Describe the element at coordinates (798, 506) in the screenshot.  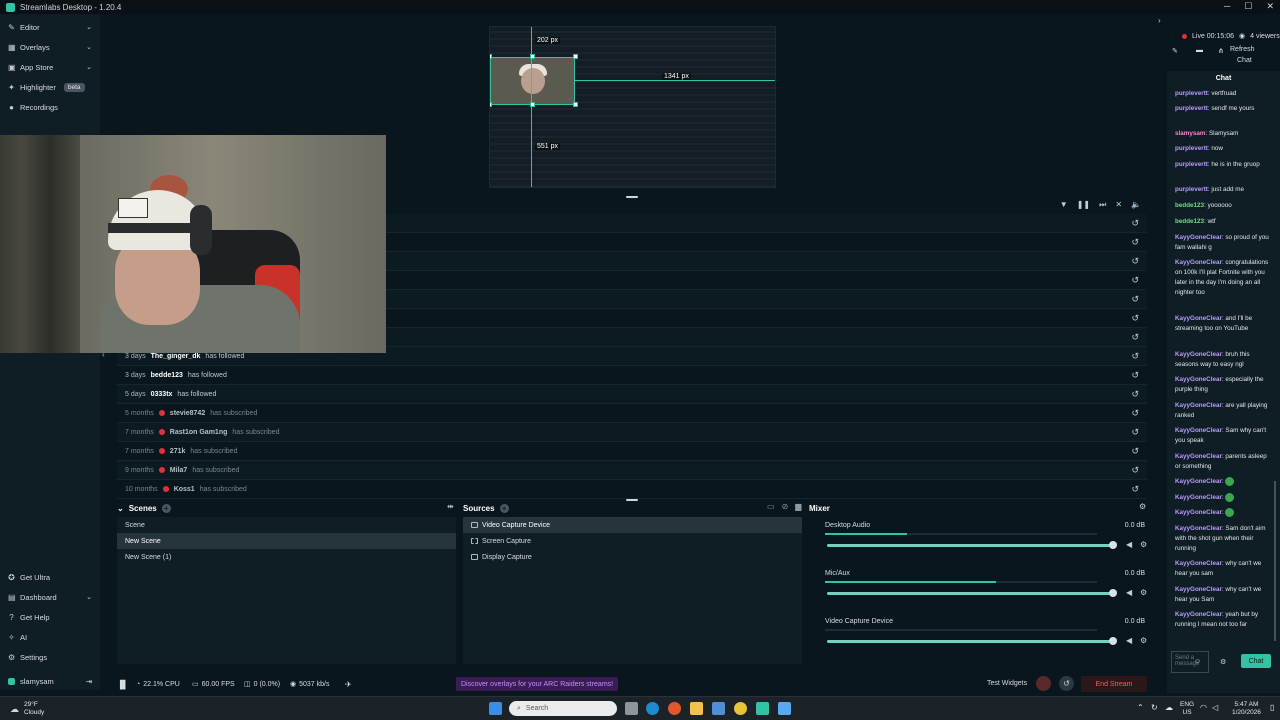
I see `folder-icon: ▆` at that location.